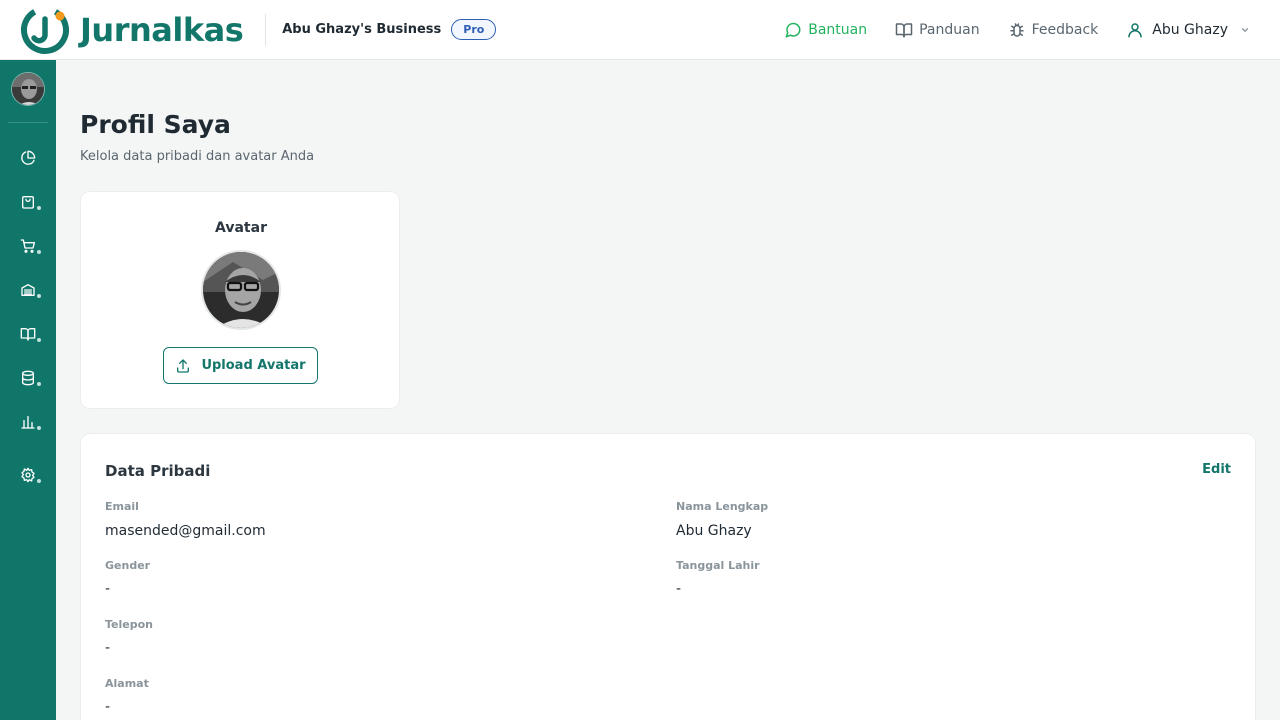 Image resolution: width=1280 pixels, height=720 pixels. I want to click on phone-label: Telepon, so click(129, 624).